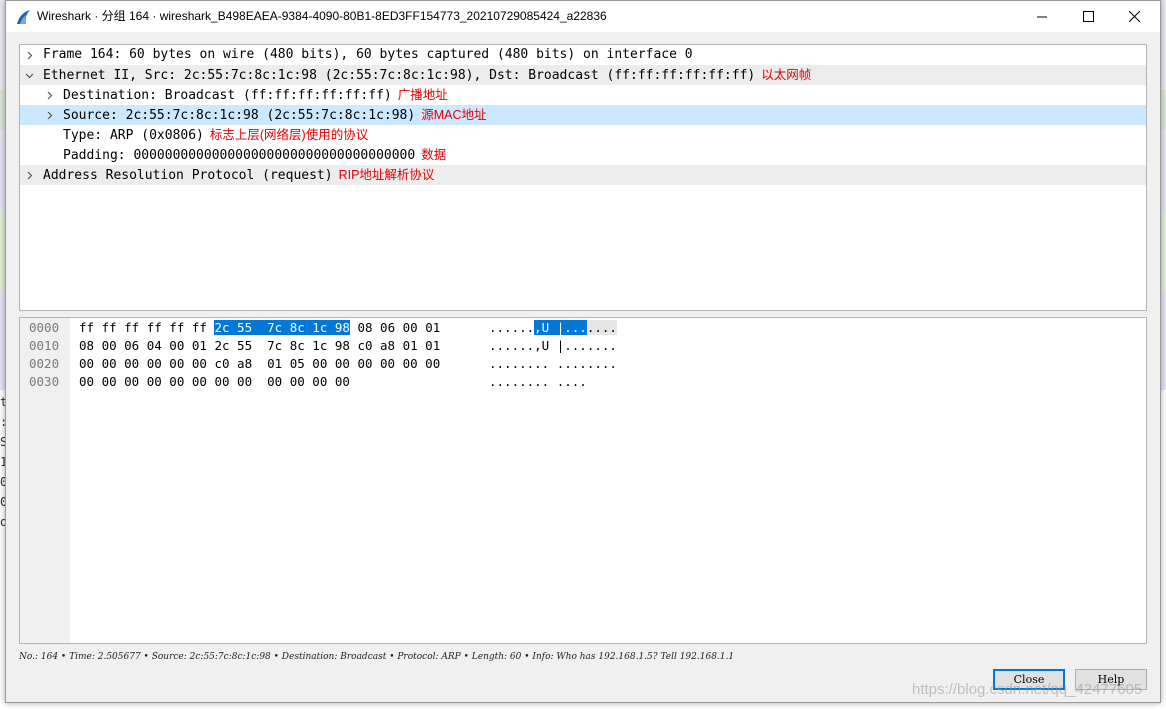  I want to click on hex-bytes: 00 00 00 00 00 00 00 00 00 00 00 00, so click(214, 382).